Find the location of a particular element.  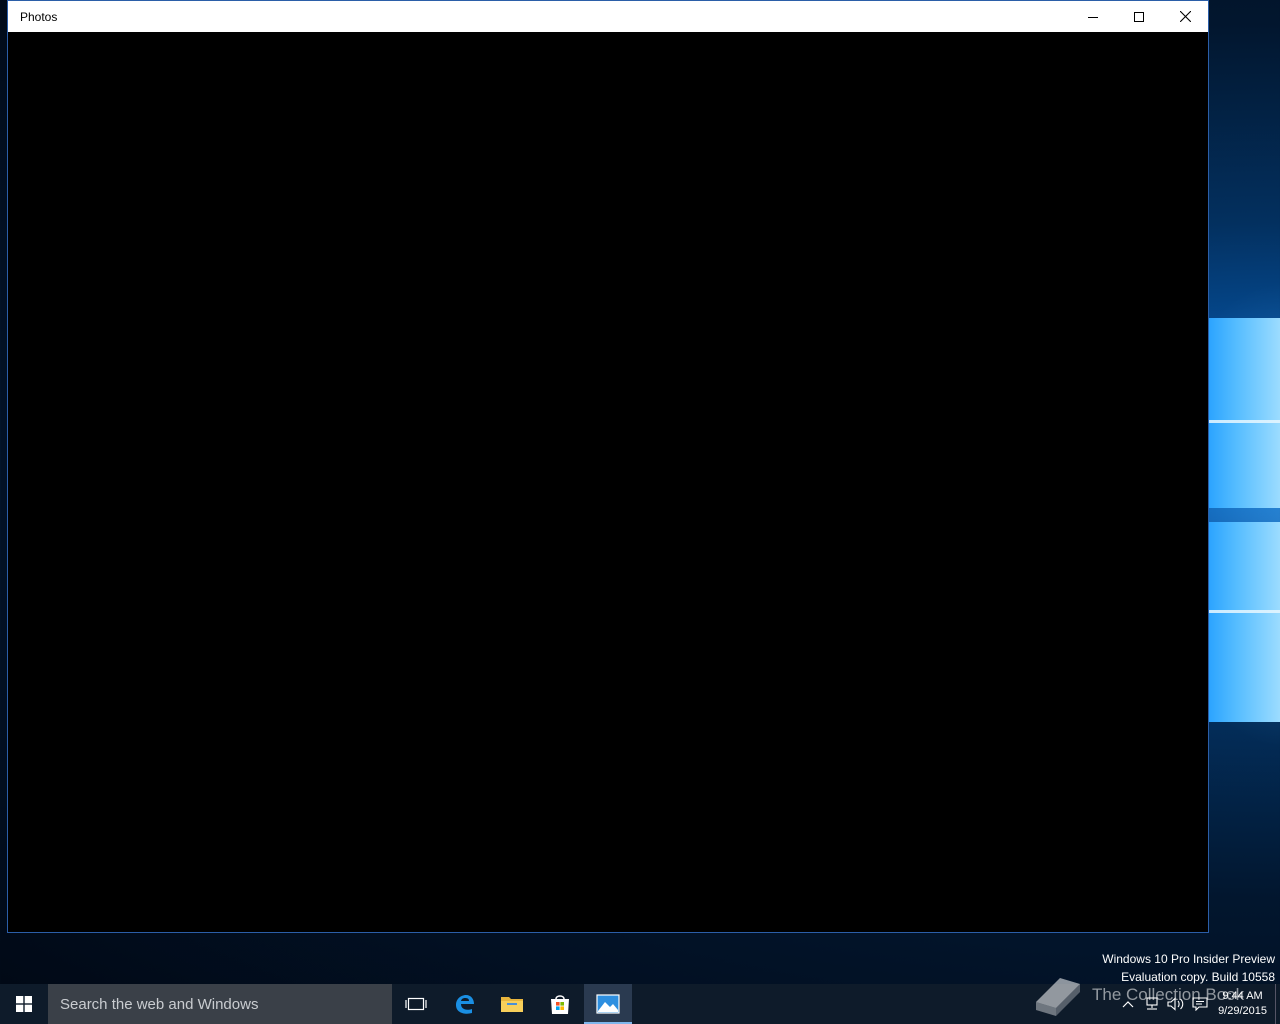

window-title: Photos is located at coordinates (39, 16).